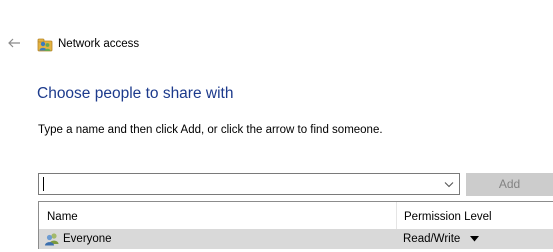 Image resolution: width=553 pixels, height=252 pixels. What do you see at coordinates (296, 239) in the screenshot?
I see `list-row-everyone: Everyone Read/Write` at bounding box center [296, 239].